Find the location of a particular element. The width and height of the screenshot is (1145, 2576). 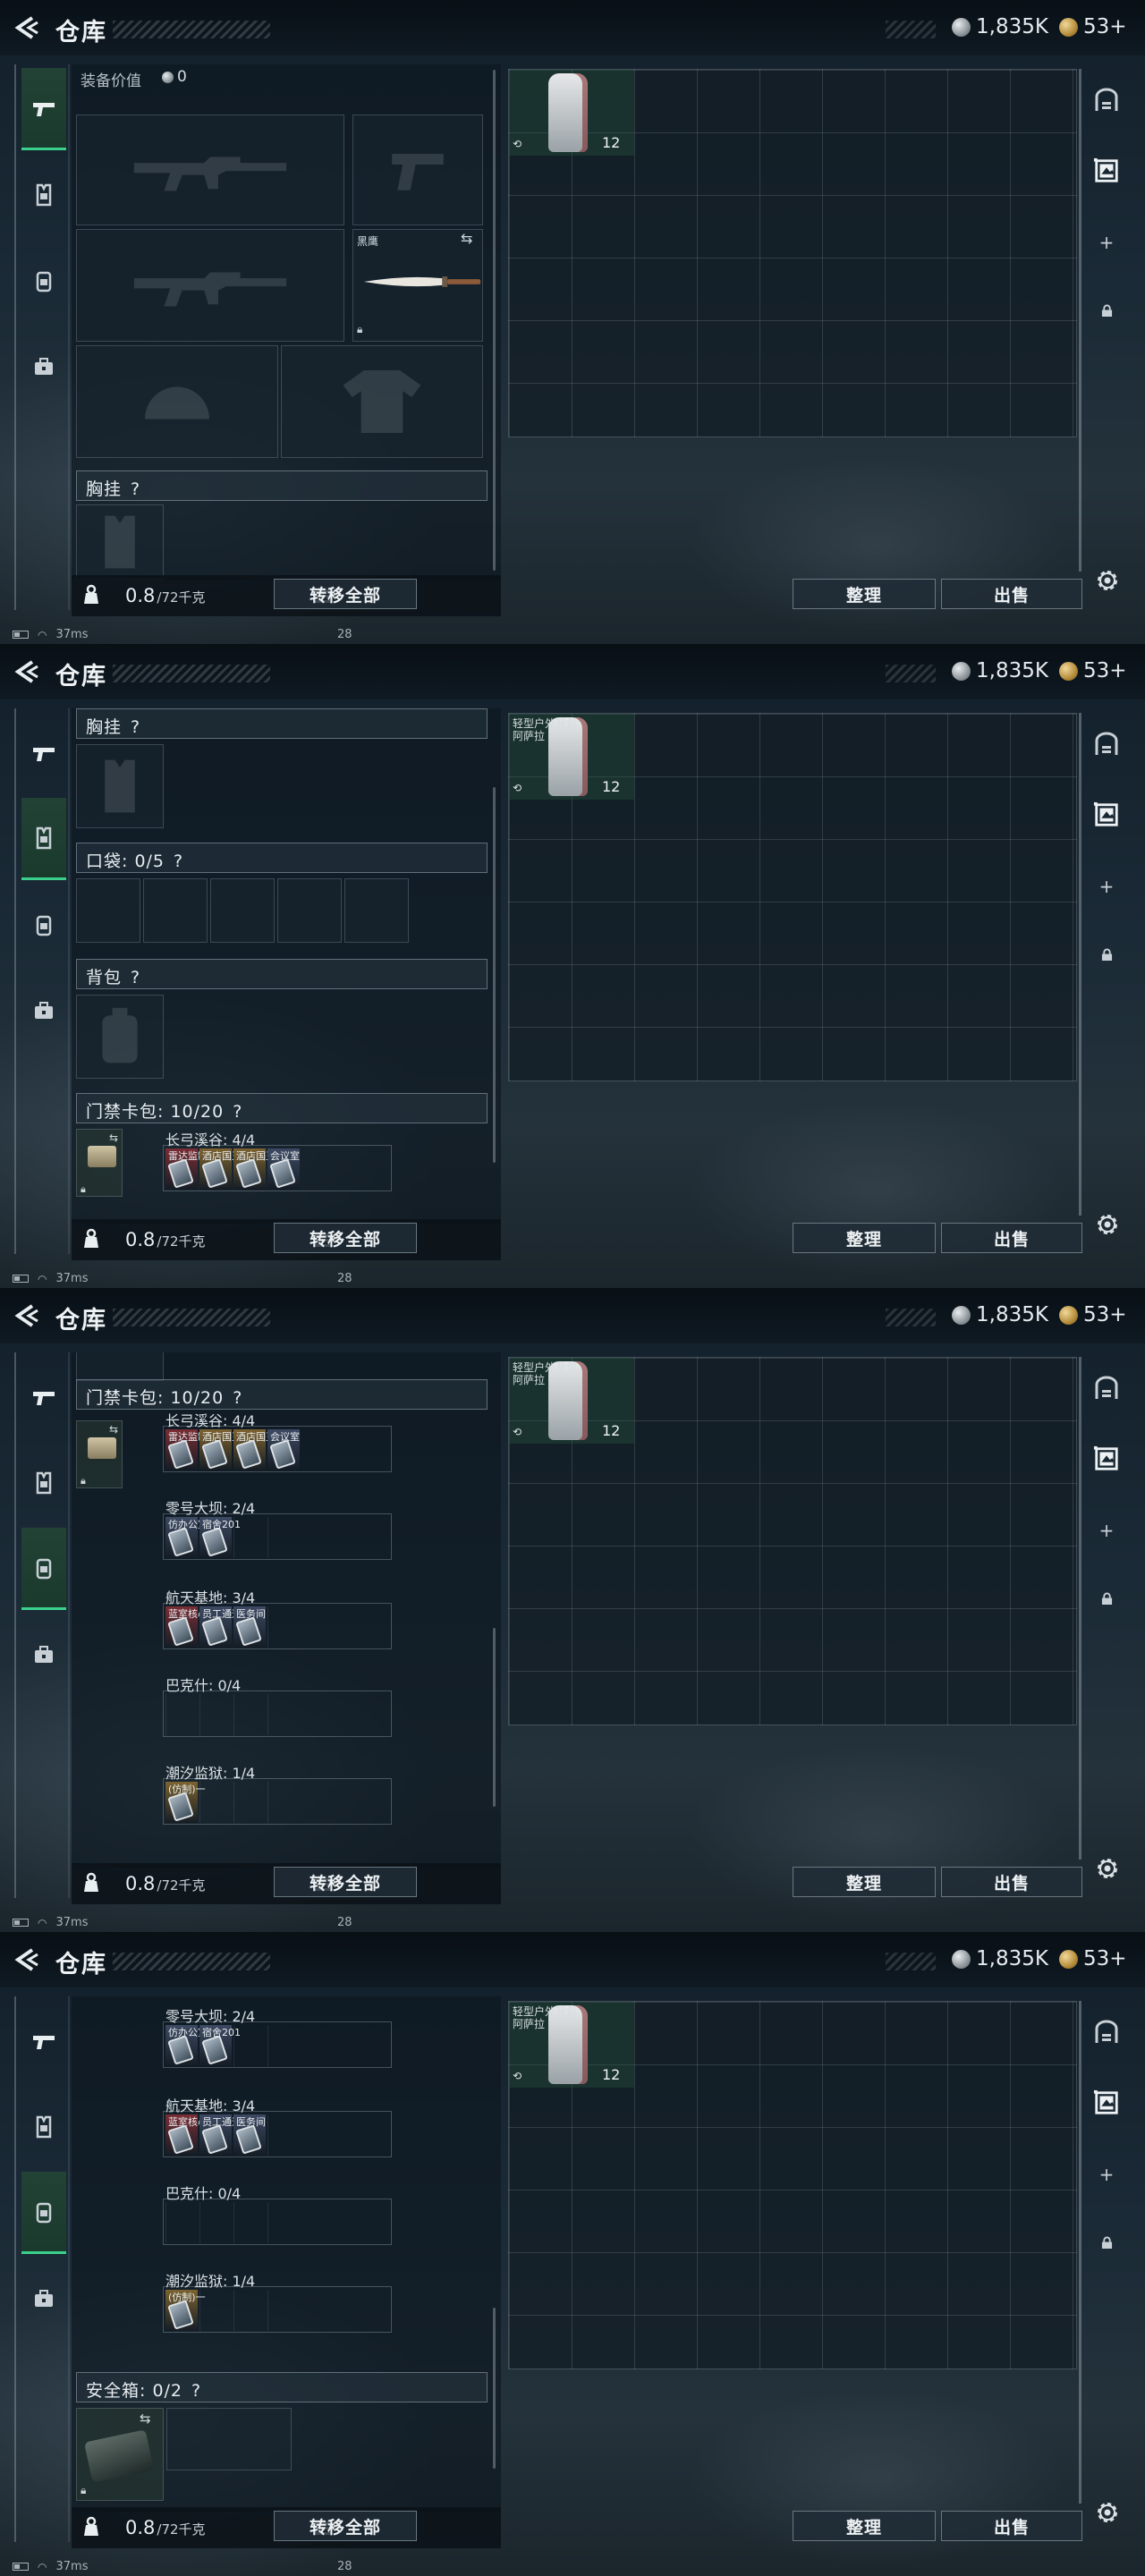

backpack-slot is located at coordinates (120, 1037).